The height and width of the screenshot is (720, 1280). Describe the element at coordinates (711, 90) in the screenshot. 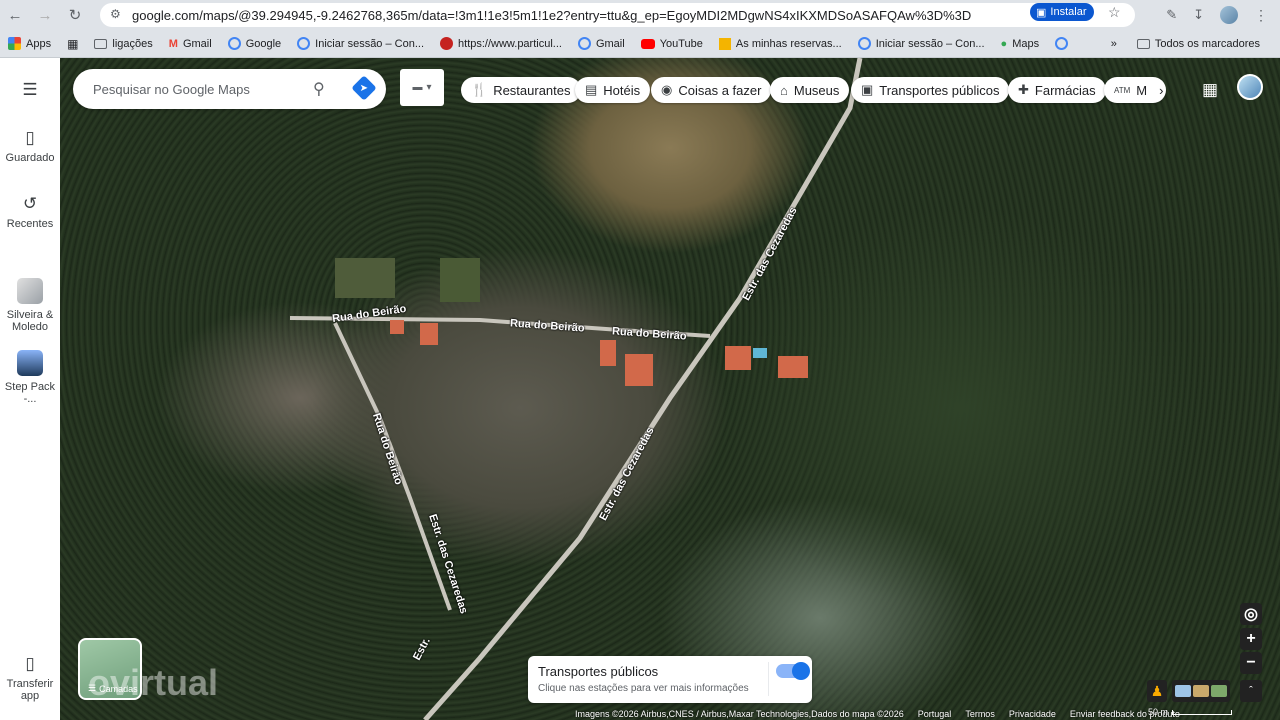

I see `chip-coisas-a-fazer: ◉ Coisas a fazer` at that location.